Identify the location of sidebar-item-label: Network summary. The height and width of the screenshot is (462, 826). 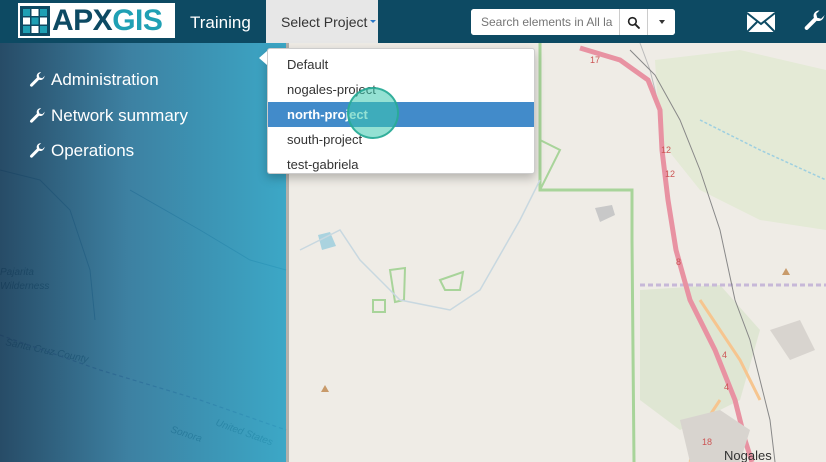
(119, 115).